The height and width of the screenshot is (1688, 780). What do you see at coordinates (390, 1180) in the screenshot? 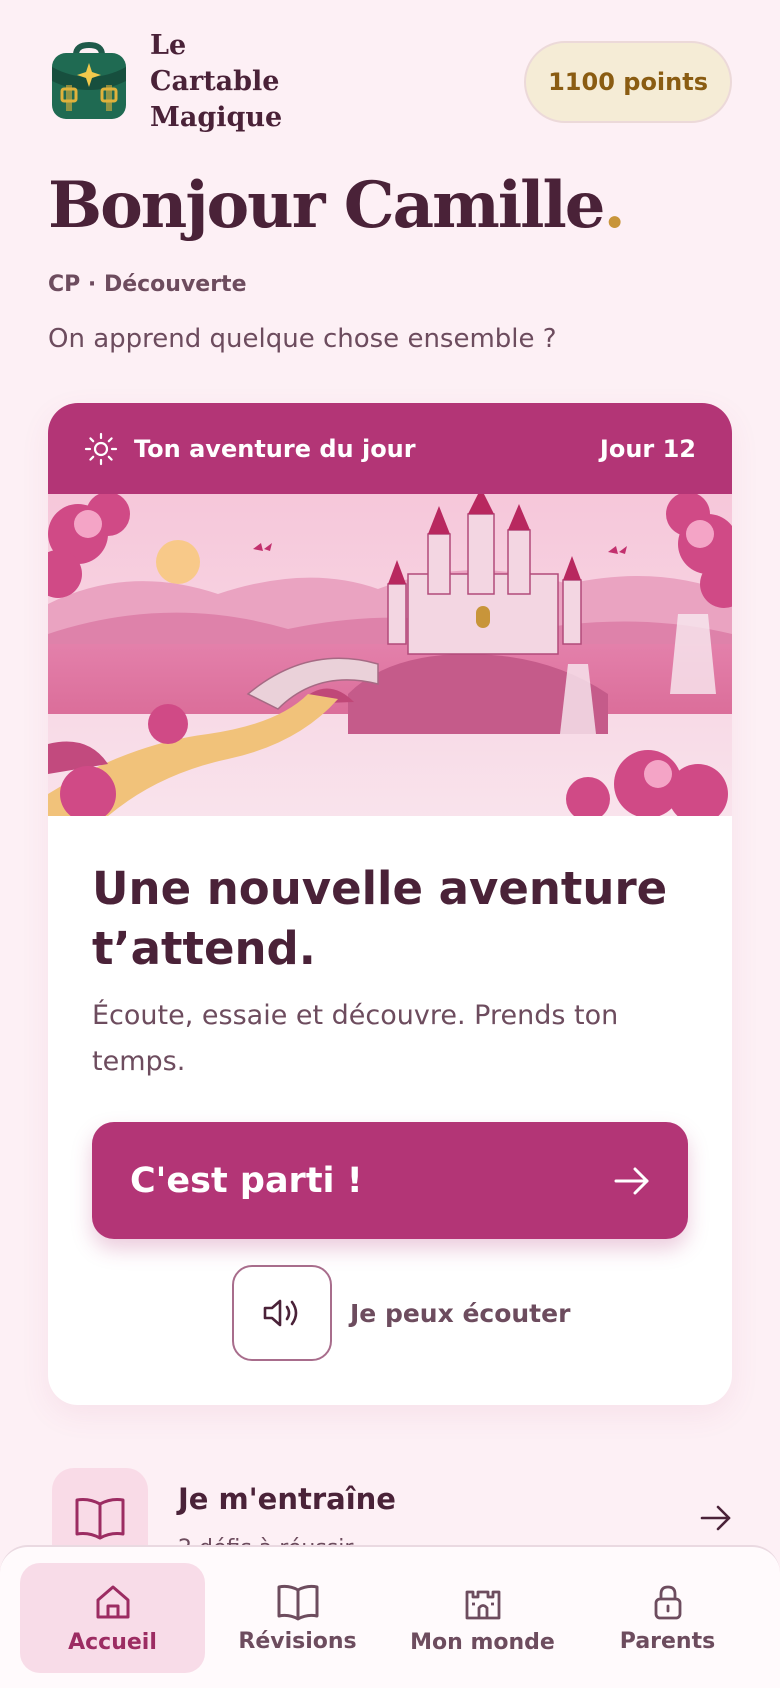
I see `start-button: C'est parti !` at bounding box center [390, 1180].